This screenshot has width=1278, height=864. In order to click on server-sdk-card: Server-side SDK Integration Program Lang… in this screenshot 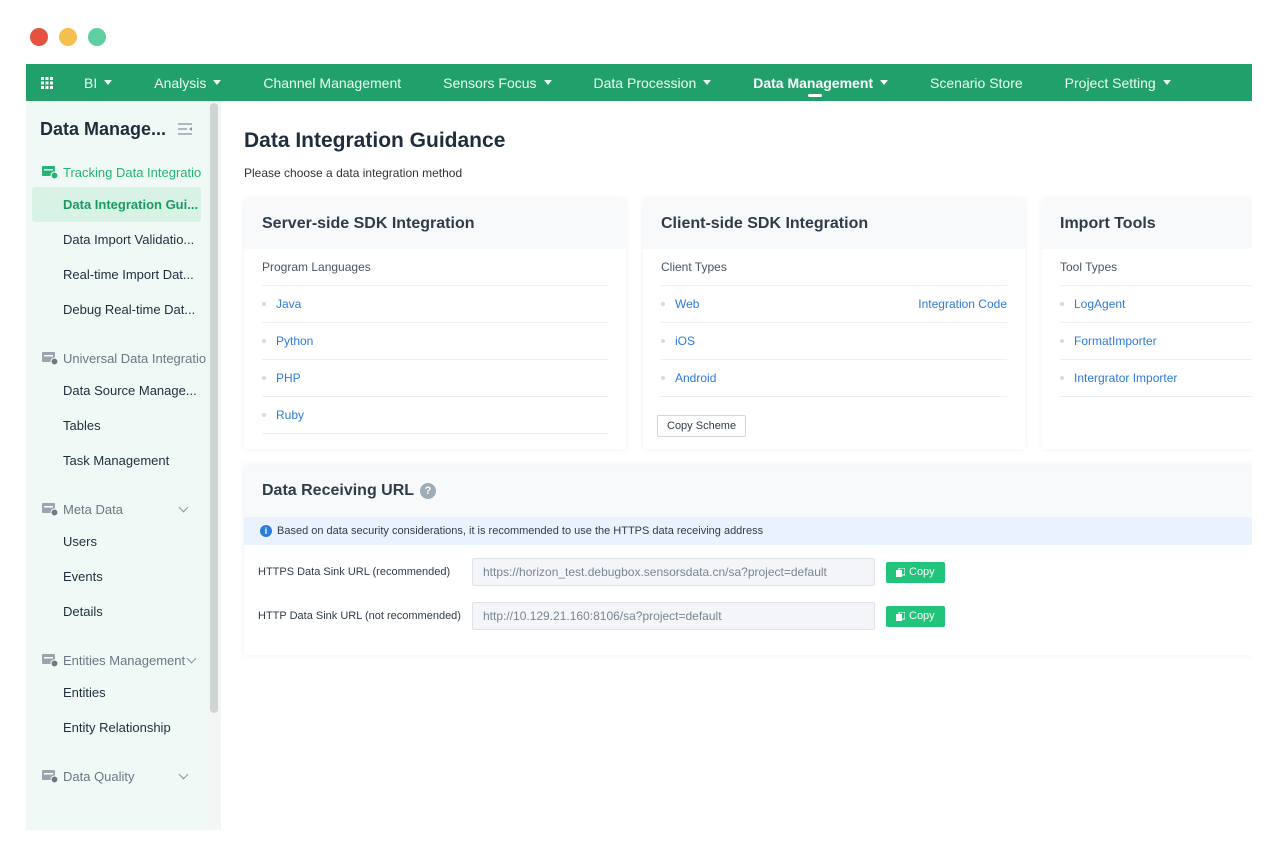, I will do `click(435, 324)`.